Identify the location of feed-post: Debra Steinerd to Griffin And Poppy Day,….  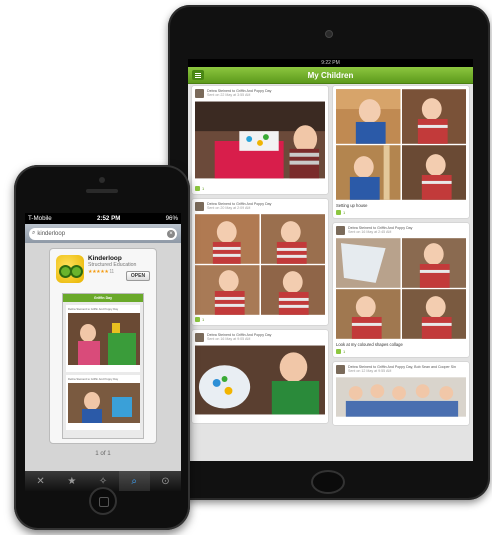
(401, 393).